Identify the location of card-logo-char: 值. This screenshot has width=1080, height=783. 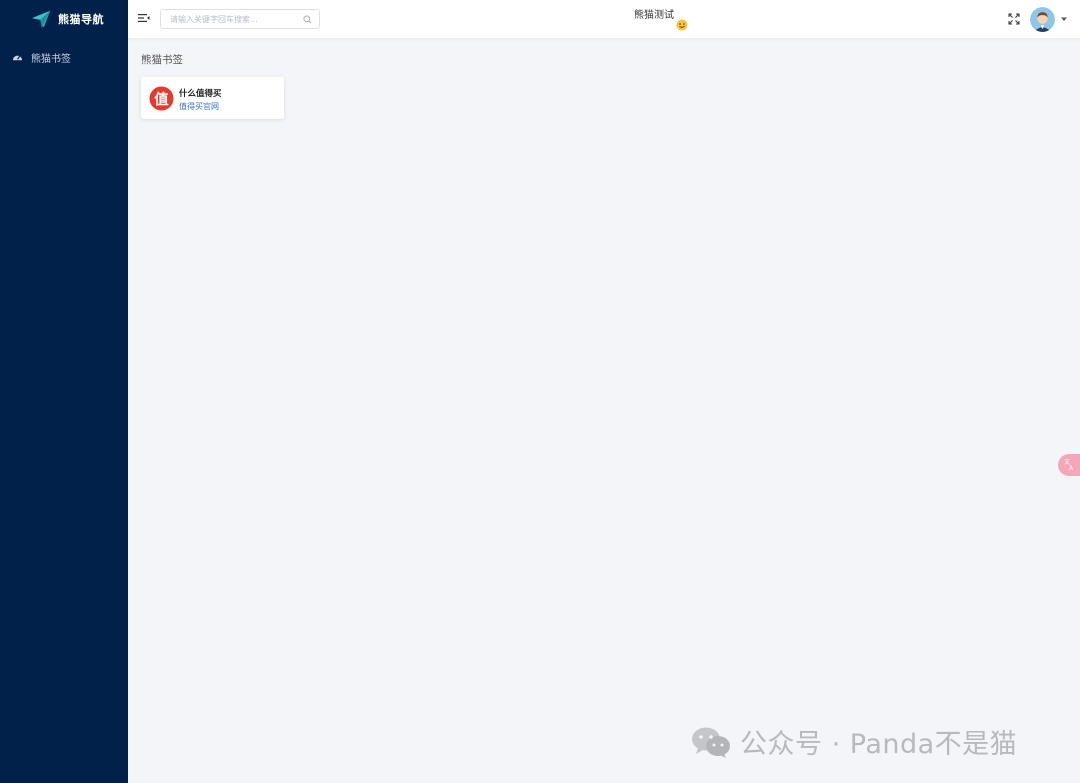
(161, 99).